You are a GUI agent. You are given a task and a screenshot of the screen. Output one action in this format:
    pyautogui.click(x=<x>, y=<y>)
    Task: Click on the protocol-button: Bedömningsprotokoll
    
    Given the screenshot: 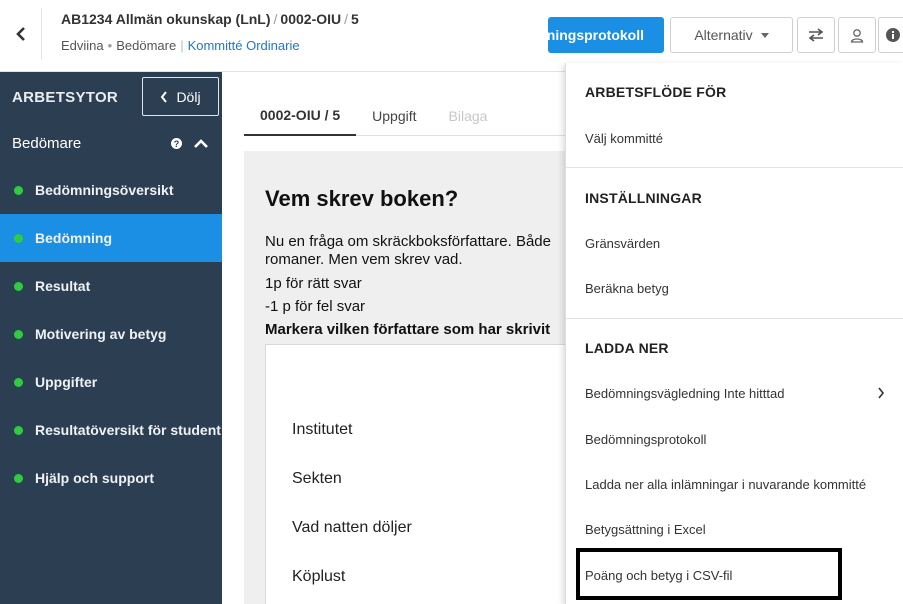 What is the action you would take?
    pyautogui.click(x=606, y=35)
    